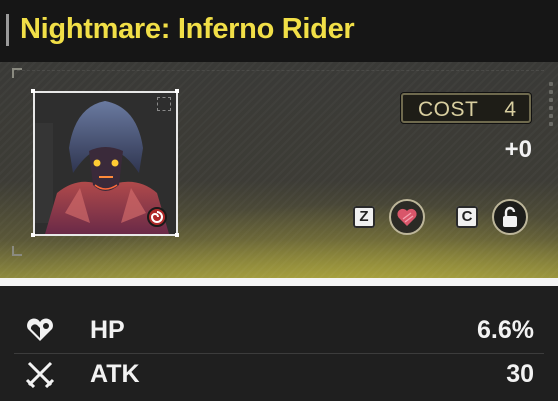  I want to click on stat-name: HP, so click(107, 330).